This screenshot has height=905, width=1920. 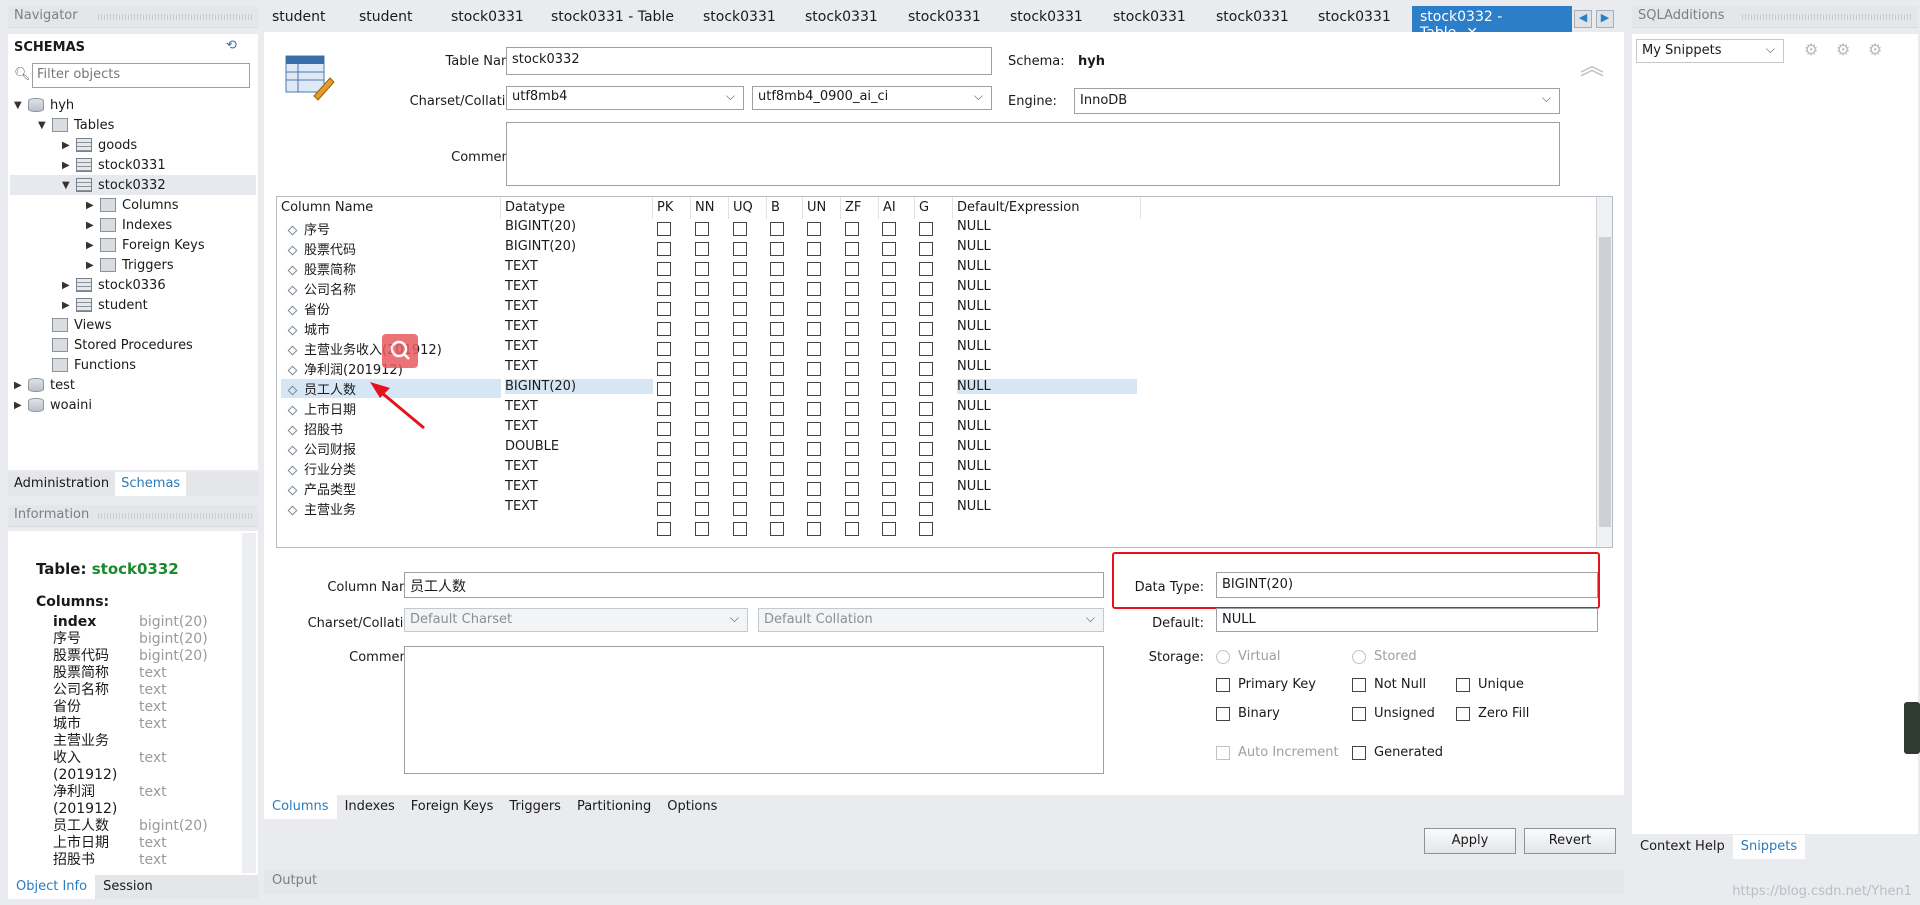 What do you see at coordinates (579, 446) in the screenshot?
I see `datatype-cell: DOUBLE` at bounding box center [579, 446].